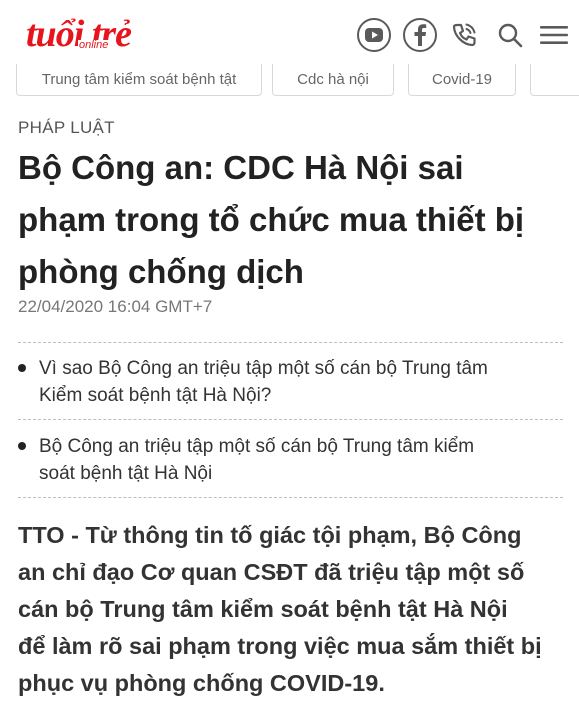  Describe the element at coordinates (139, 80) in the screenshot. I see `tag-link: Trung tâm kiểm soát bệnh tật` at that location.